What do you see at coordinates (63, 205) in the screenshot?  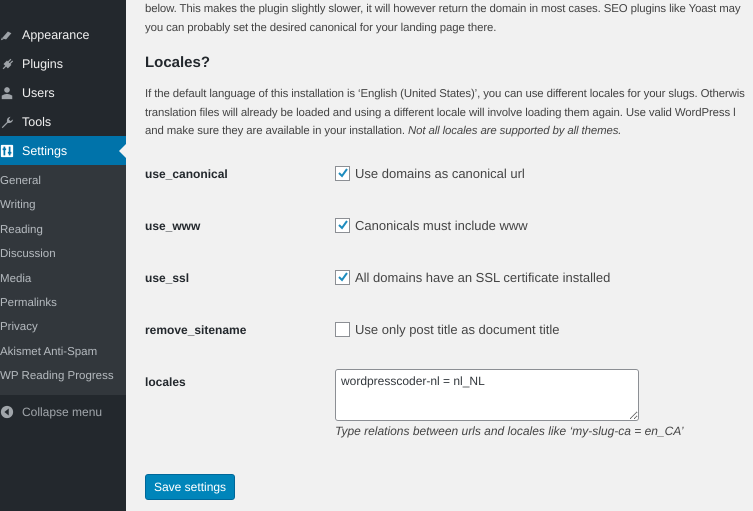 I see `submenu-item: Writing` at bounding box center [63, 205].